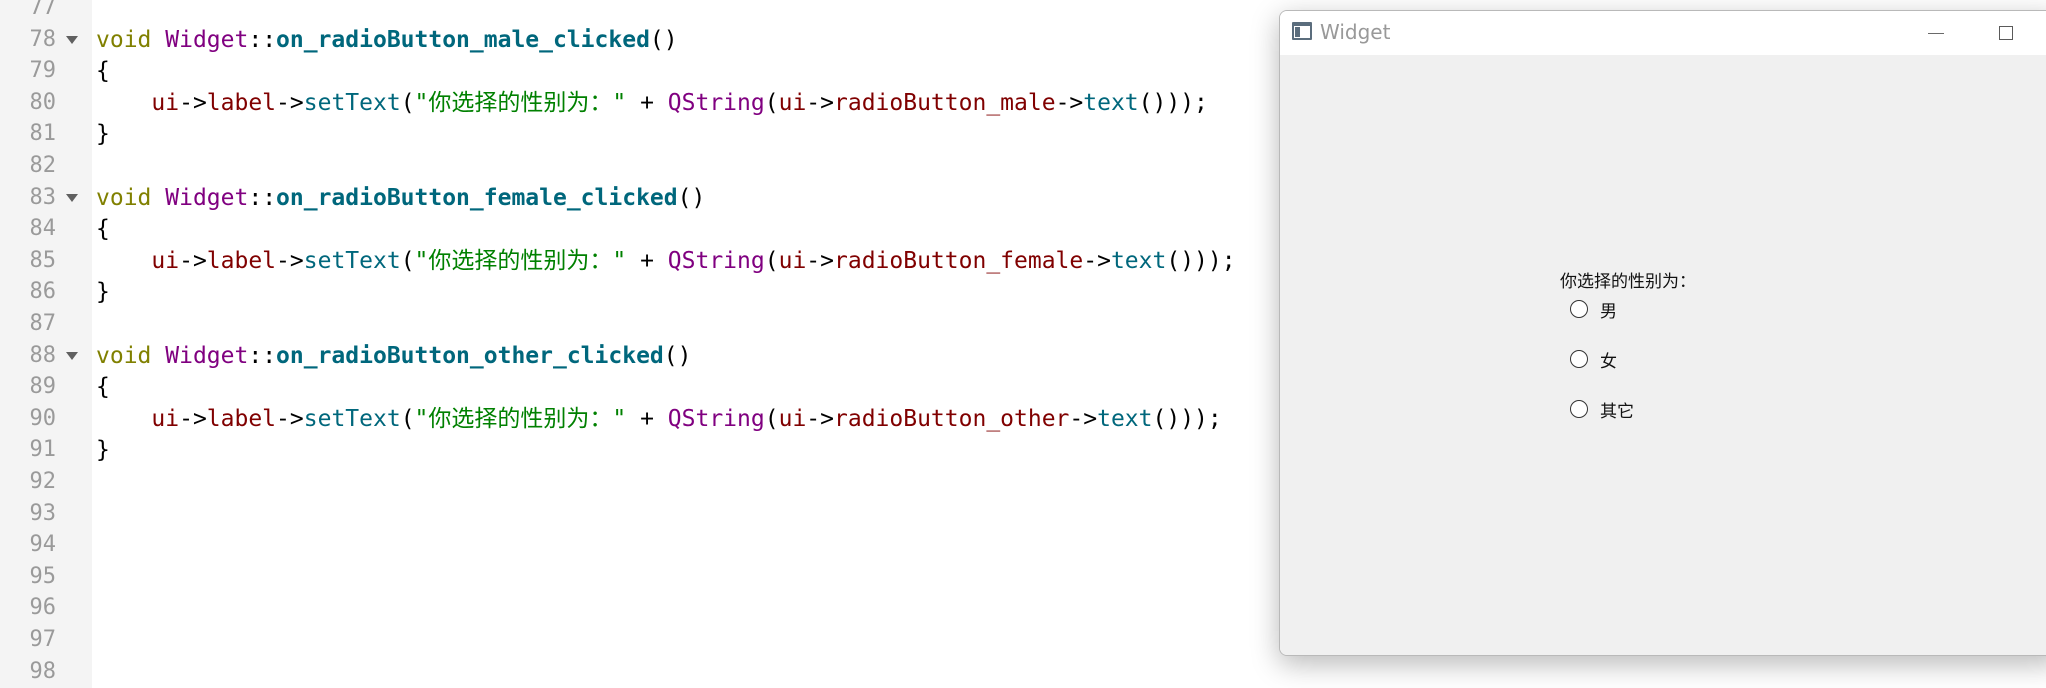  I want to click on line-number: 92, so click(43, 481).